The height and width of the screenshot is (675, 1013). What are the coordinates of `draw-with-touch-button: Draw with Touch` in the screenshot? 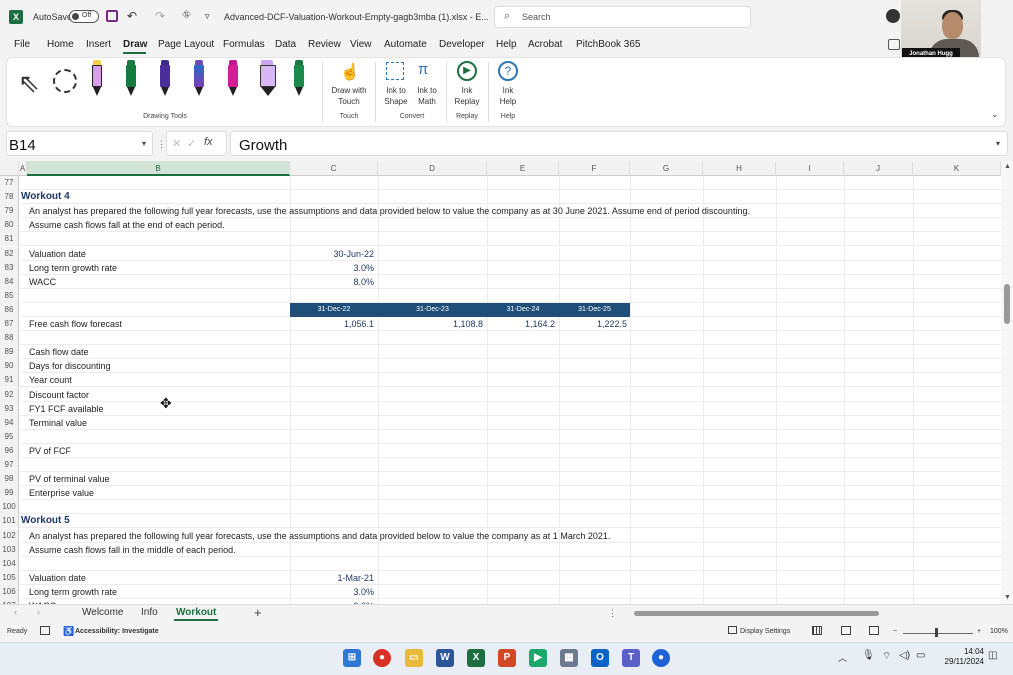 It's located at (349, 96).